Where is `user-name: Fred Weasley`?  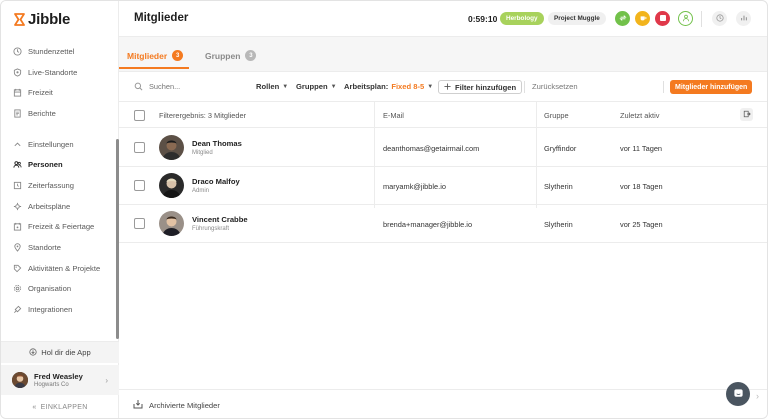 user-name: Fred Weasley is located at coordinates (58, 376).